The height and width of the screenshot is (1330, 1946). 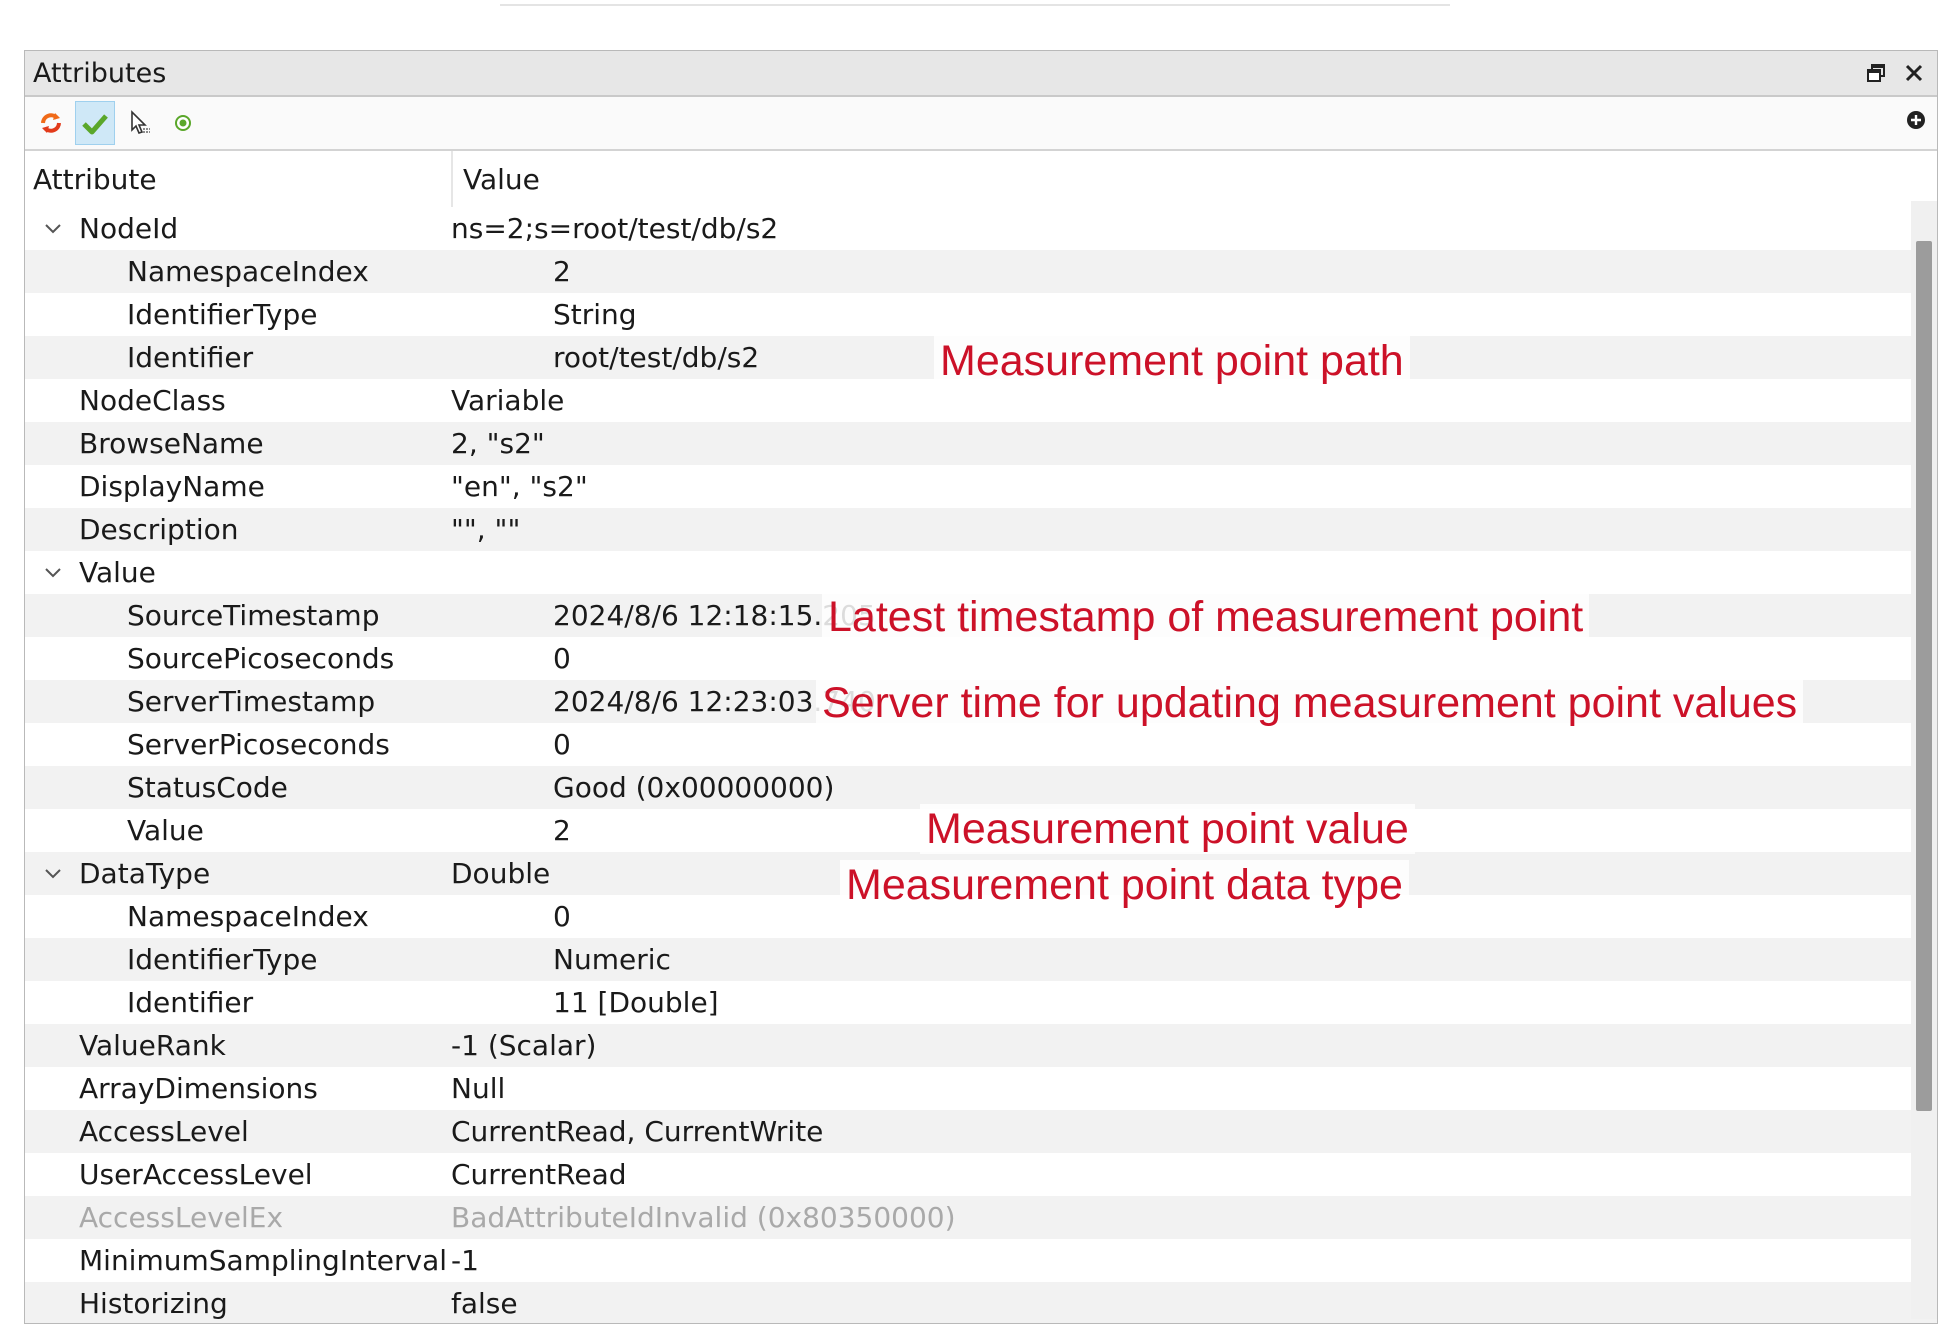 I want to click on attribute-value: CurrentRead, CurrentWrite, so click(x=637, y=1131).